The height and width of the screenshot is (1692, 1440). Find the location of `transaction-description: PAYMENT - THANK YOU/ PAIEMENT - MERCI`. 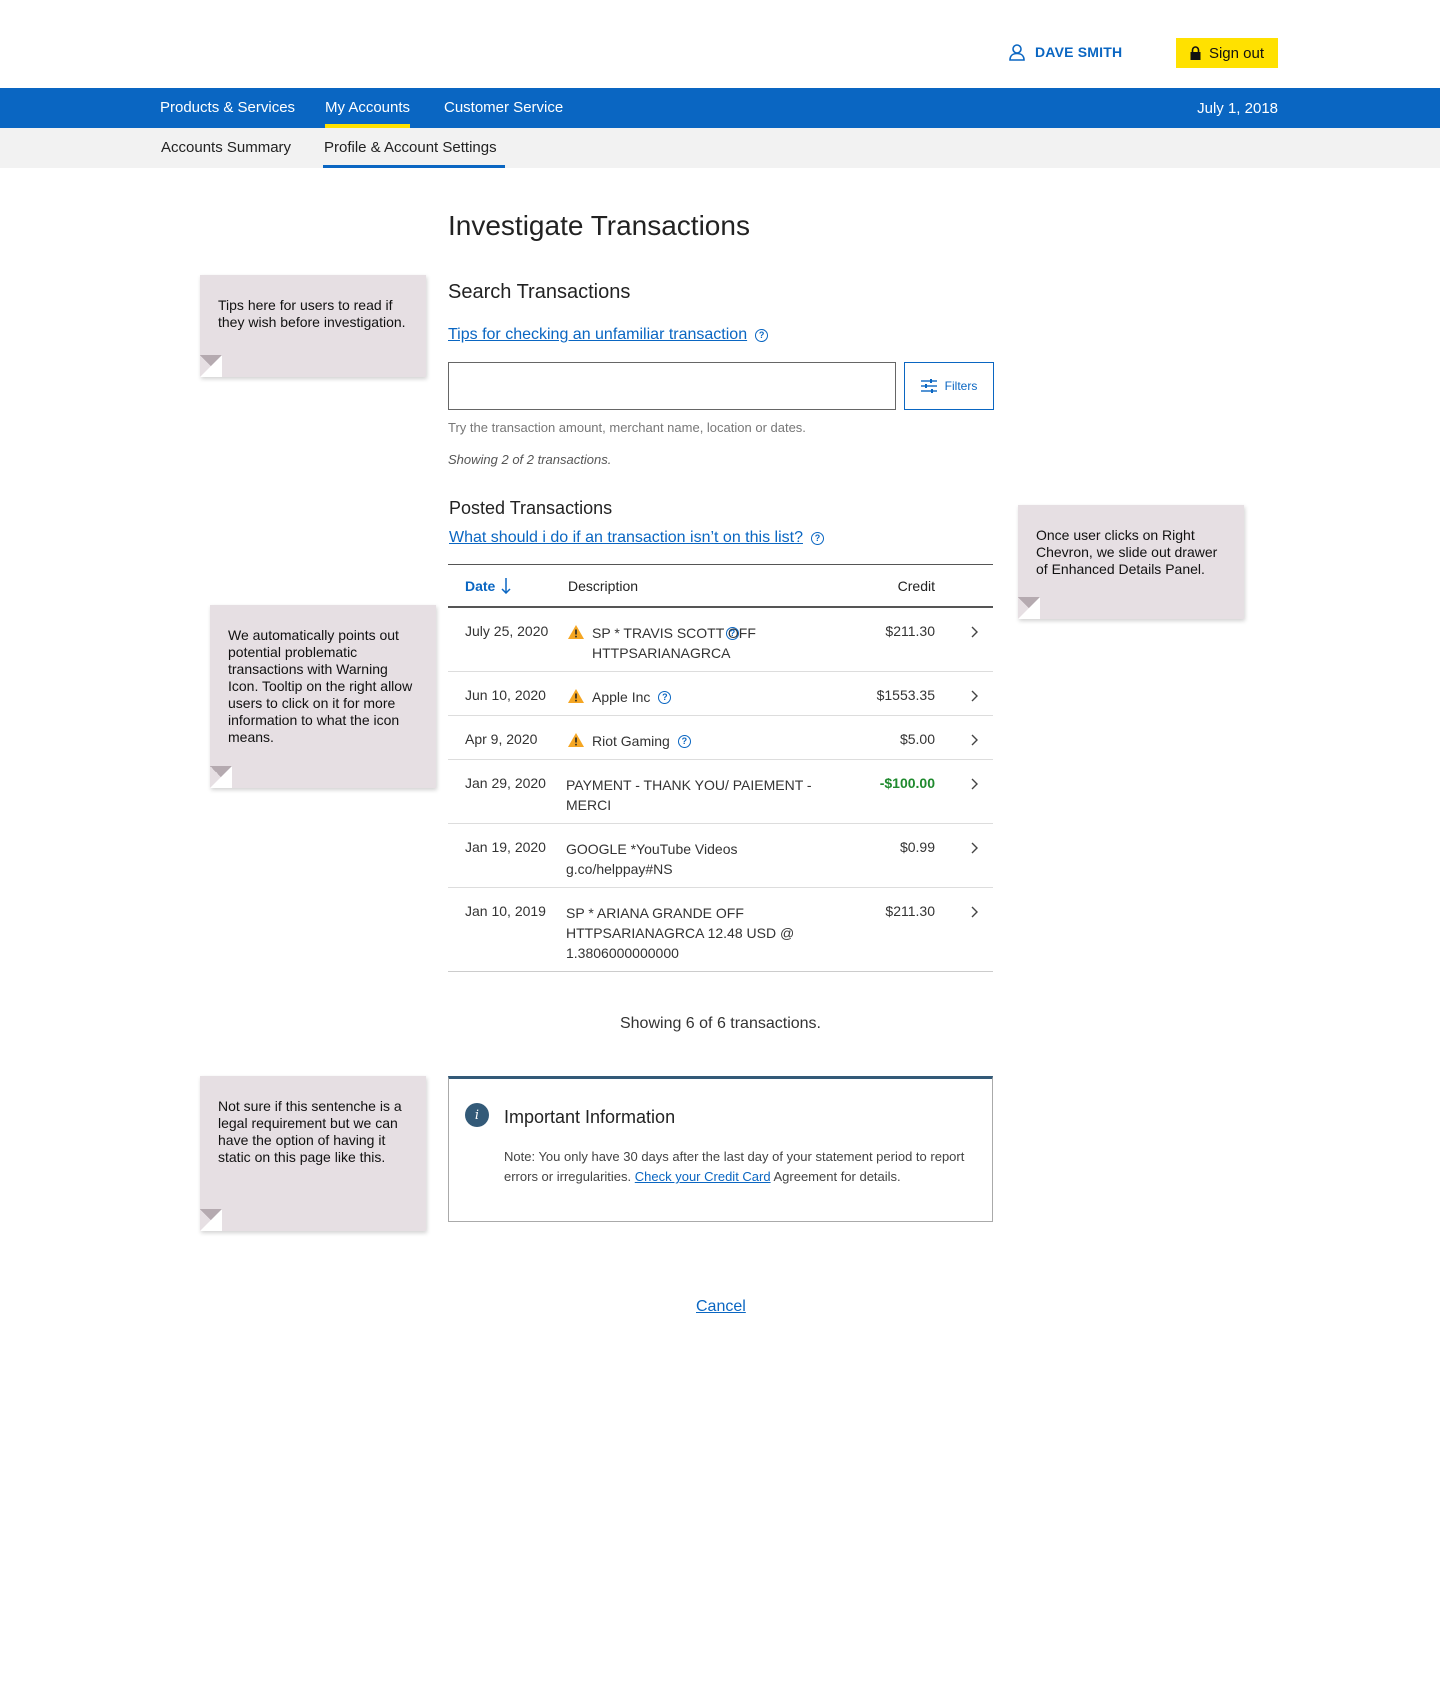

transaction-description: PAYMENT - THANK YOU/ PAIEMENT - MERCI is located at coordinates (691, 795).